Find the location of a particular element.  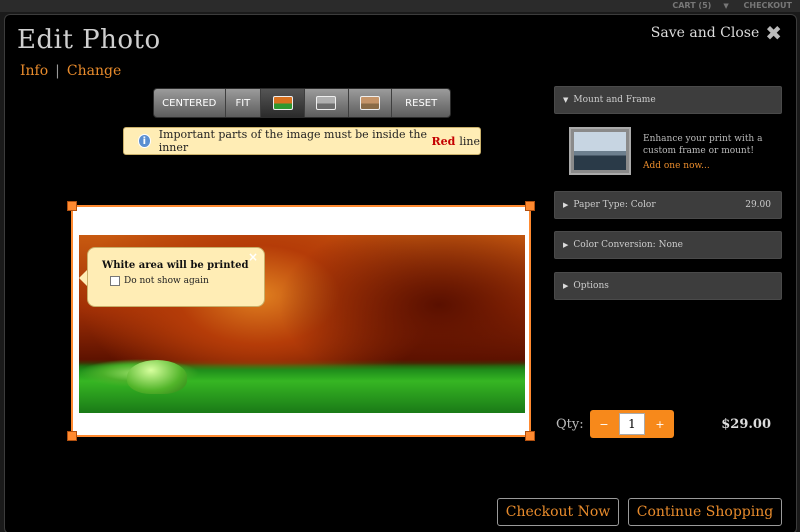

change-link: Change is located at coordinates (94, 71).